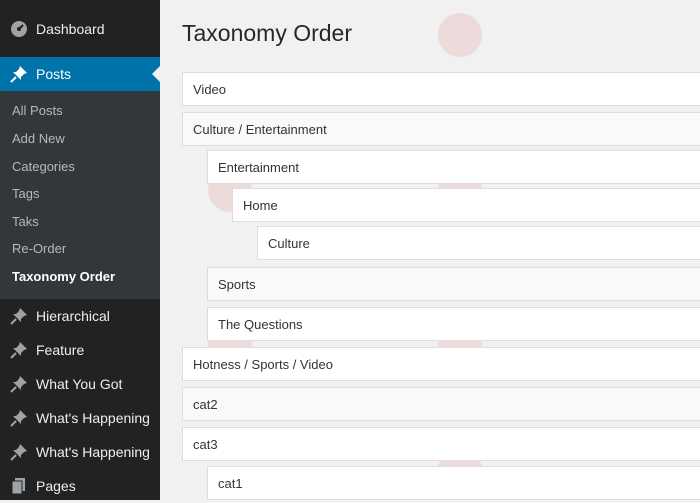  Describe the element at coordinates (466, 205) in the screenshot. I see `term-row: Home` at that location.